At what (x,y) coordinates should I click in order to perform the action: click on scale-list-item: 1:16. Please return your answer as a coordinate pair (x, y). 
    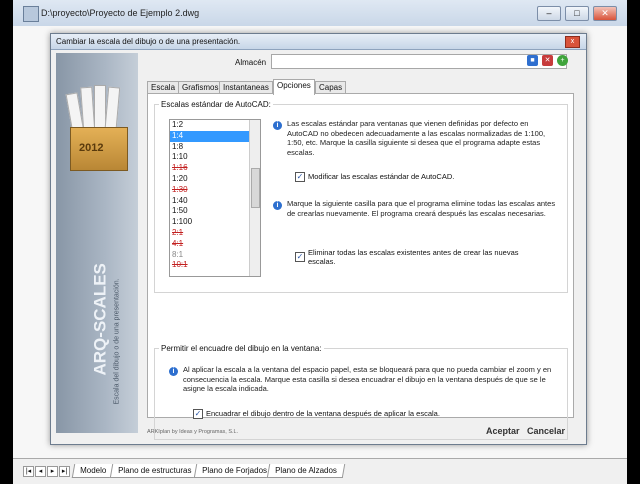
    Looking at the image, I should click on (215, 168).